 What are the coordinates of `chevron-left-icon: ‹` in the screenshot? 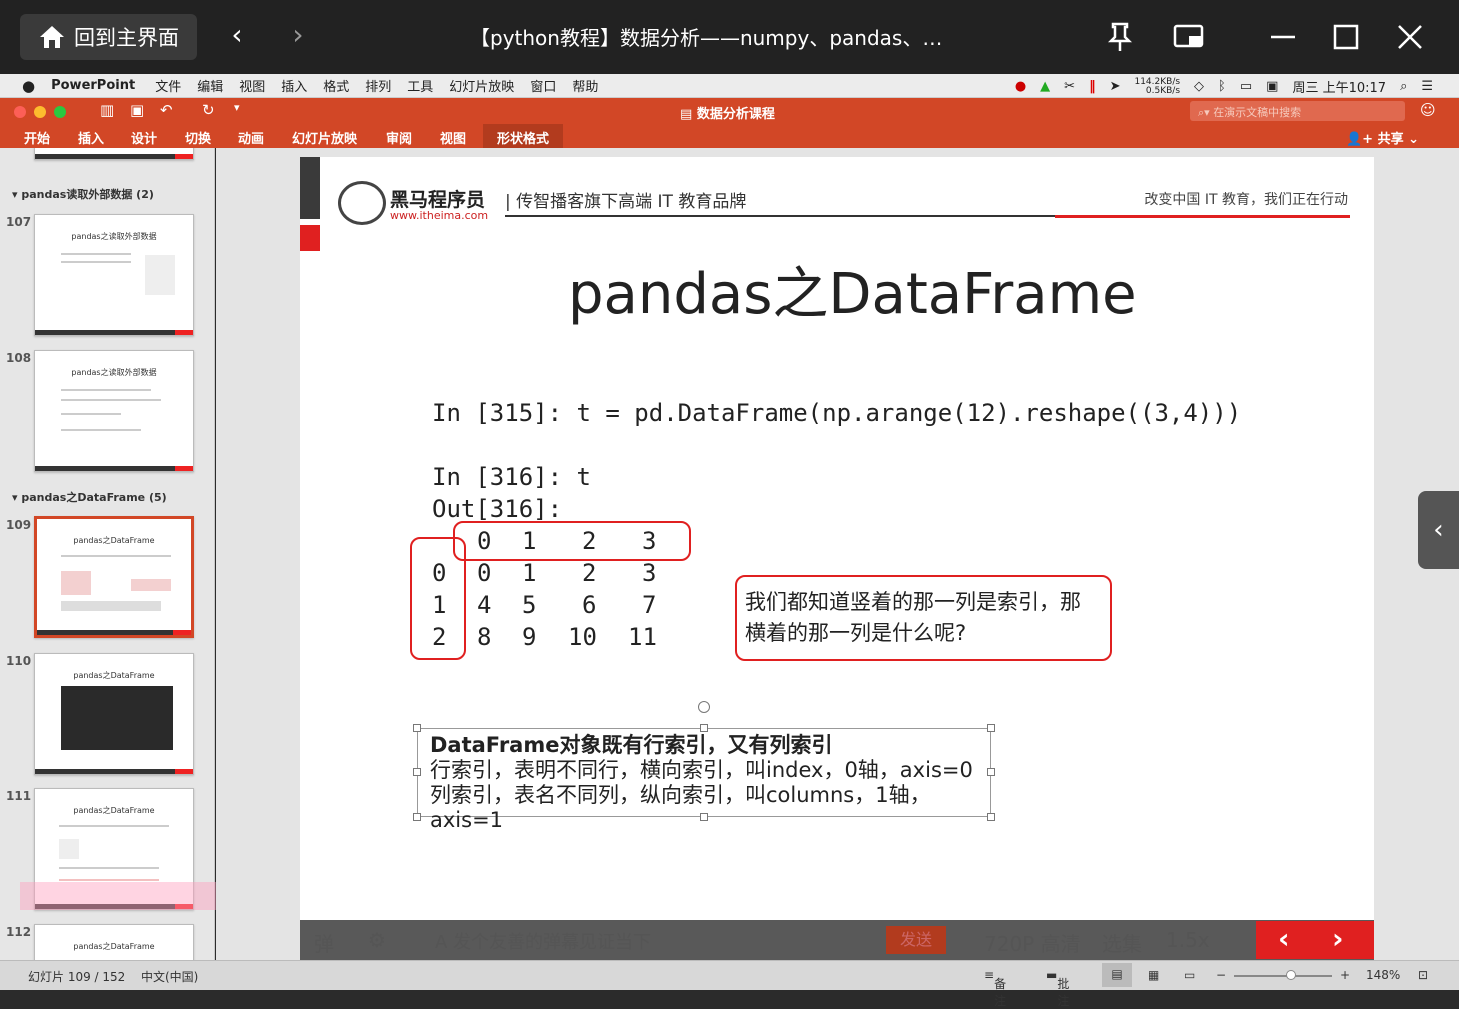 It's located at (237, 34).